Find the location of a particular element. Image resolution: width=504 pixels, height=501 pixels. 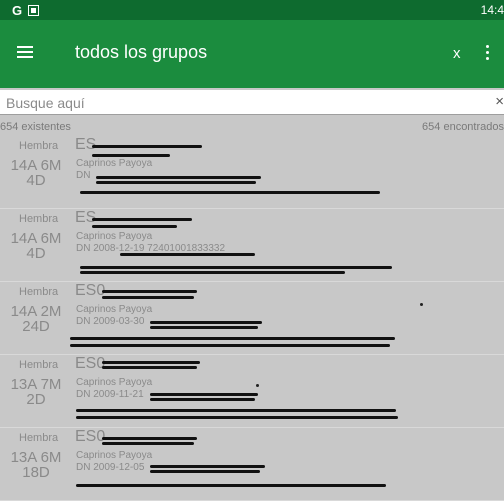

animal-age: 13A 7M 2D is located at coordinates (36, 392).